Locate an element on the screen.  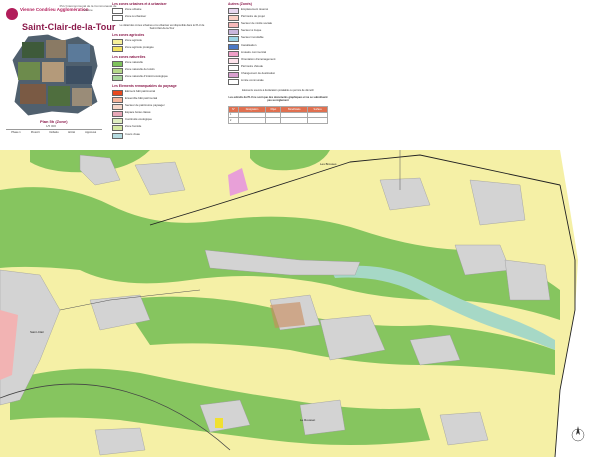
legend-item: Zone naturelle de loisirs is located at coordinates (162, 70).